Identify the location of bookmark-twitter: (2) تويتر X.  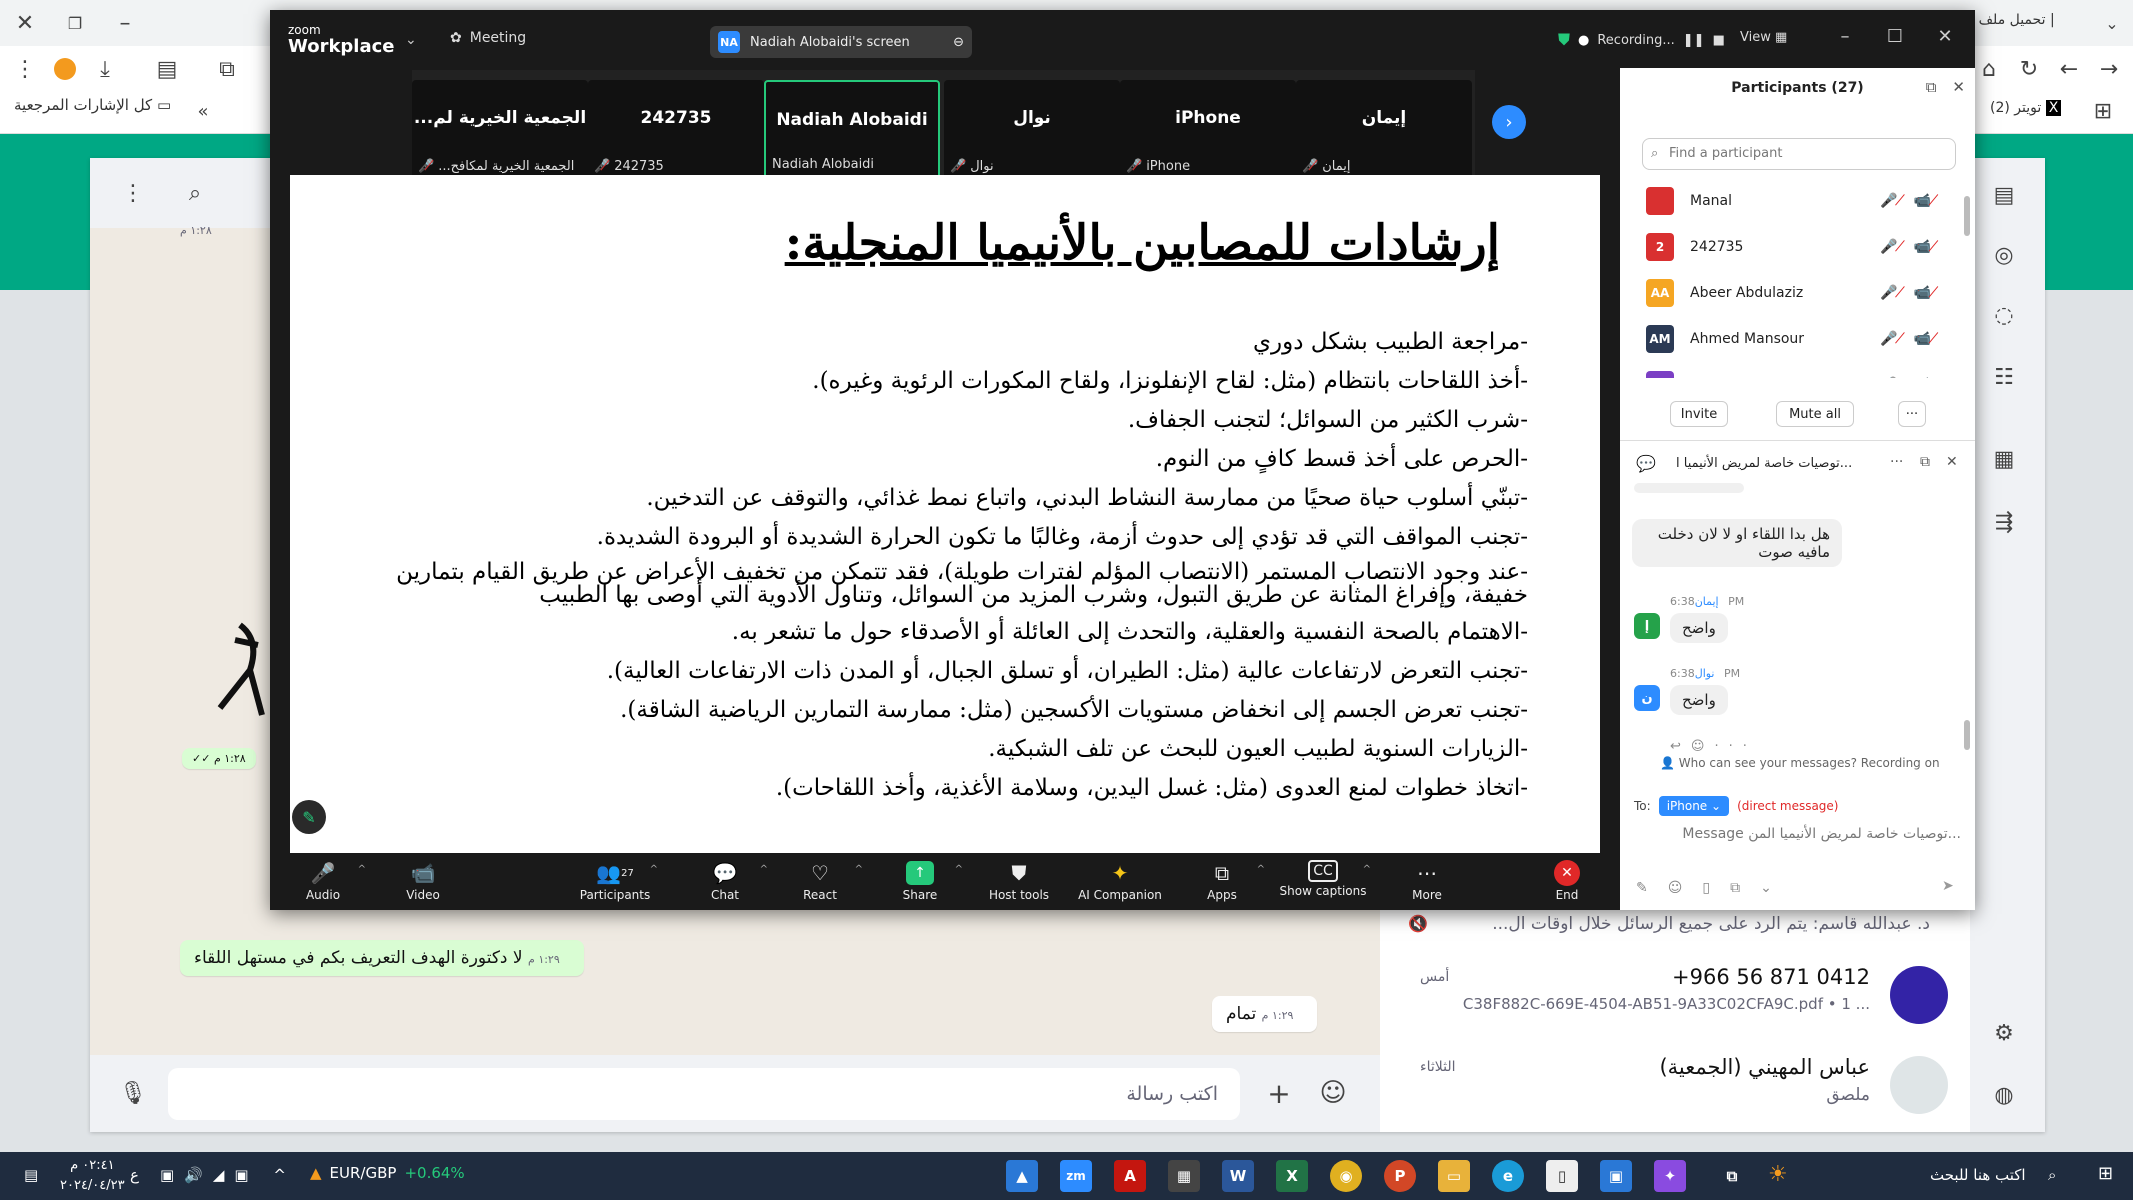
(2026, 108).